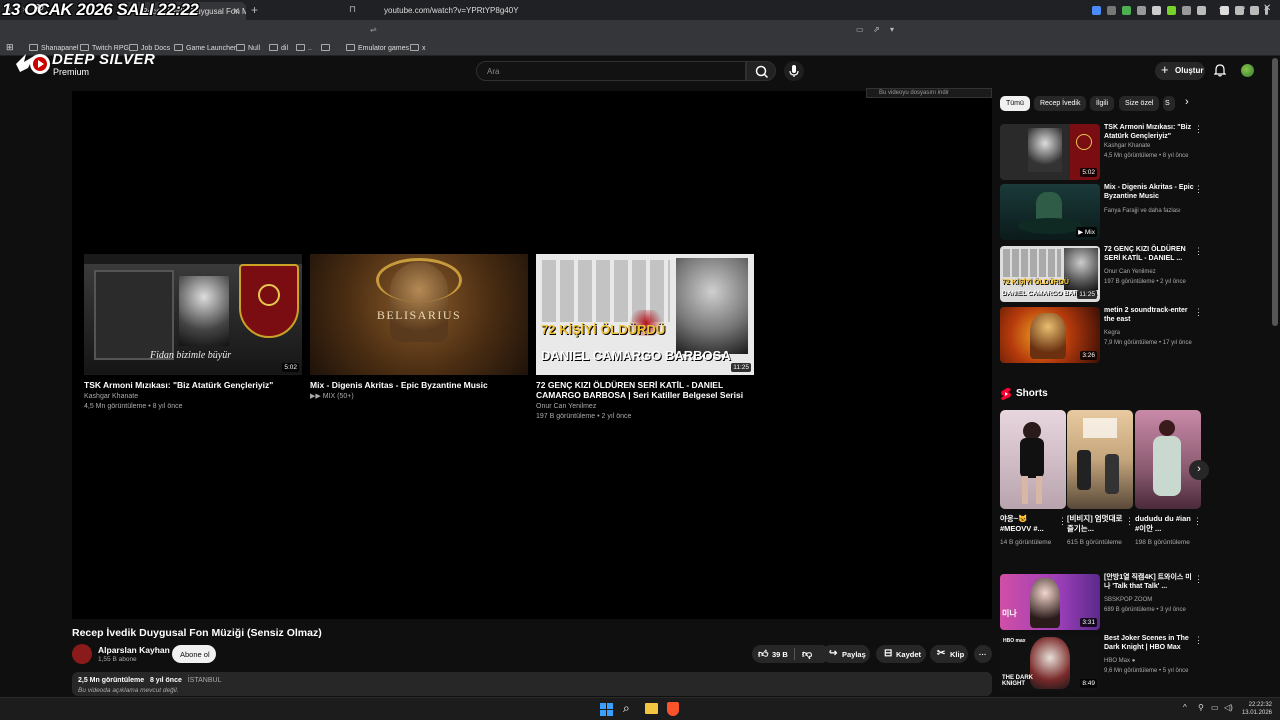 The height and width of the screenshot is (720, 1280). Describe the element at coordinates (901, 654) in the screenshot. I see `save-button: ⊟ Kaydet` at that location.